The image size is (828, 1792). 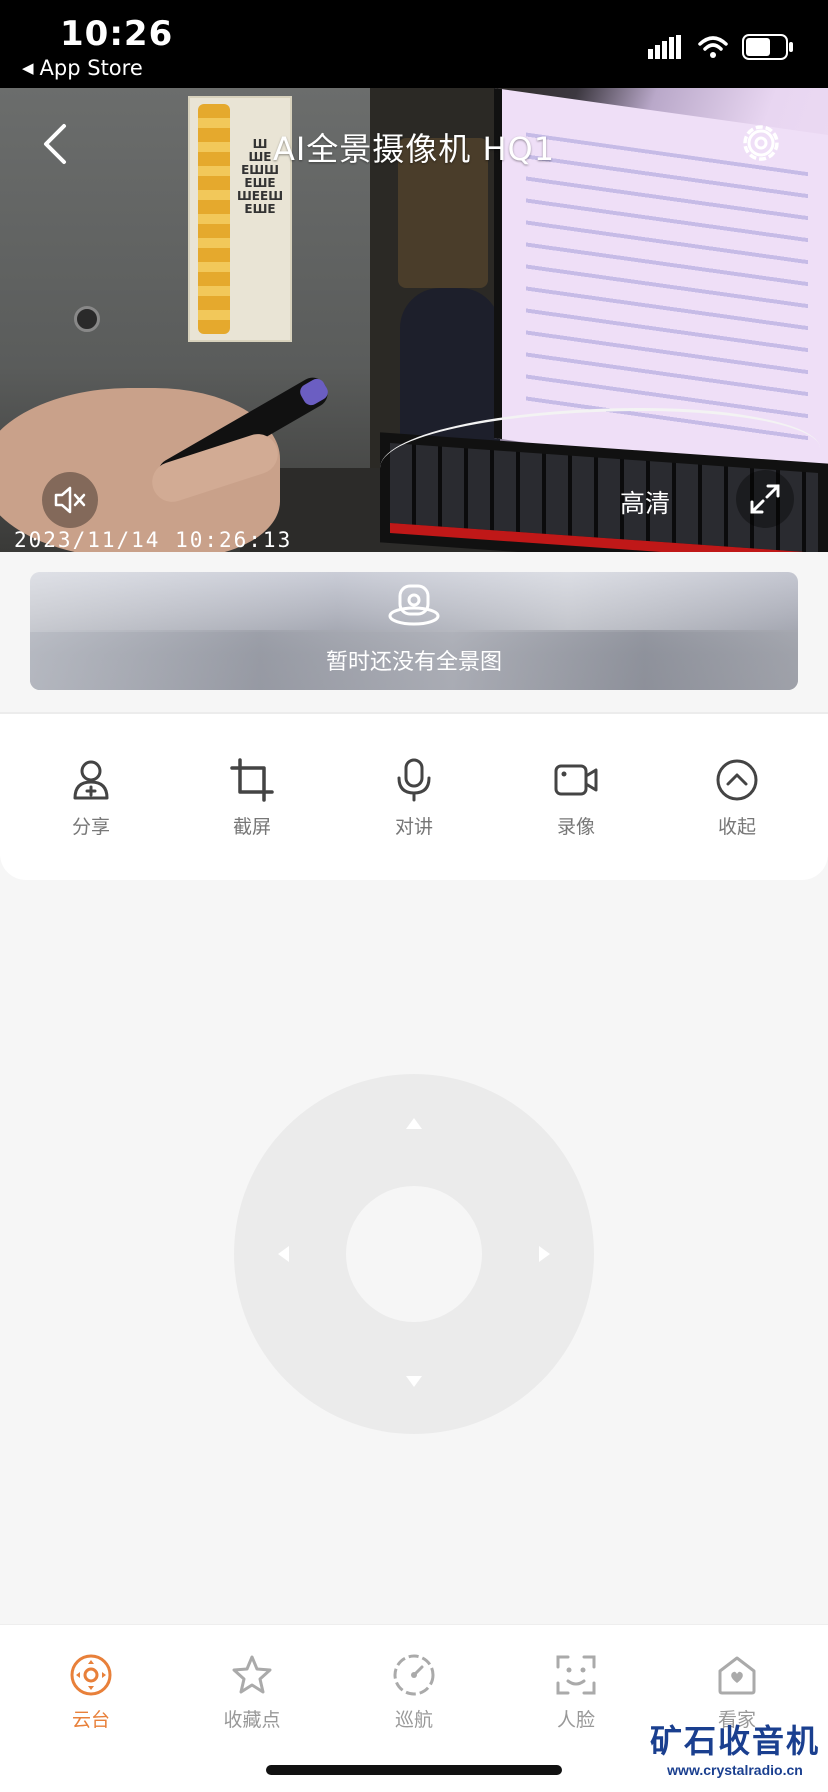 I want to click on wifi-icon, so click(x=713, y=47).